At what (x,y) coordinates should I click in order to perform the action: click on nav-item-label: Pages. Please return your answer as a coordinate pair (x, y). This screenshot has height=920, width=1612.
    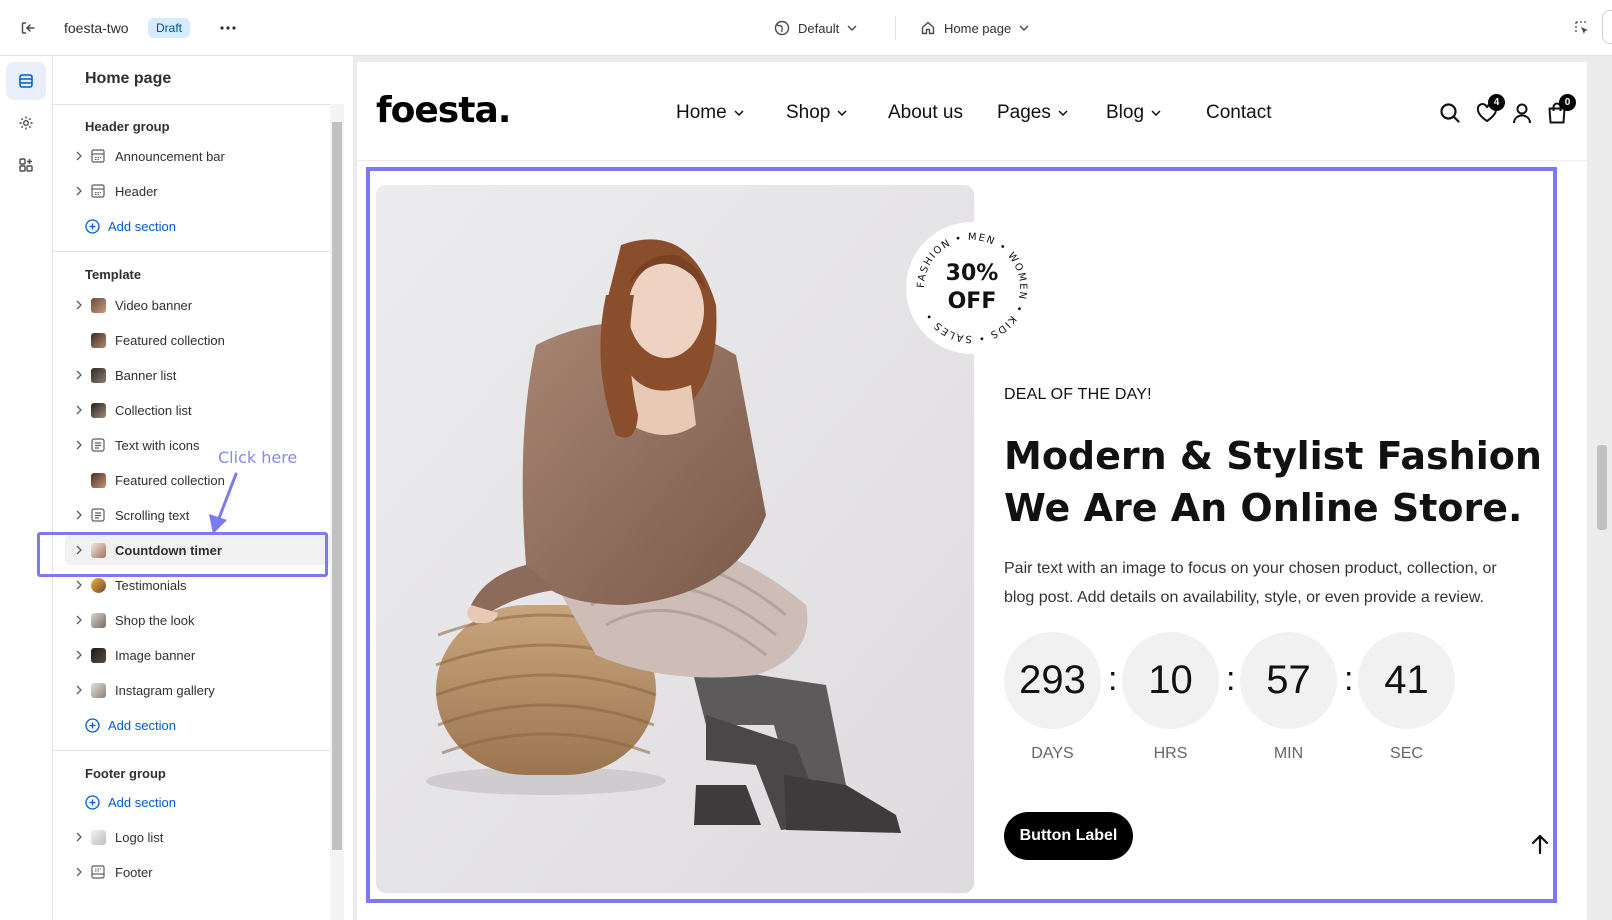
    Looking at the image, I should click on (1024, 112).